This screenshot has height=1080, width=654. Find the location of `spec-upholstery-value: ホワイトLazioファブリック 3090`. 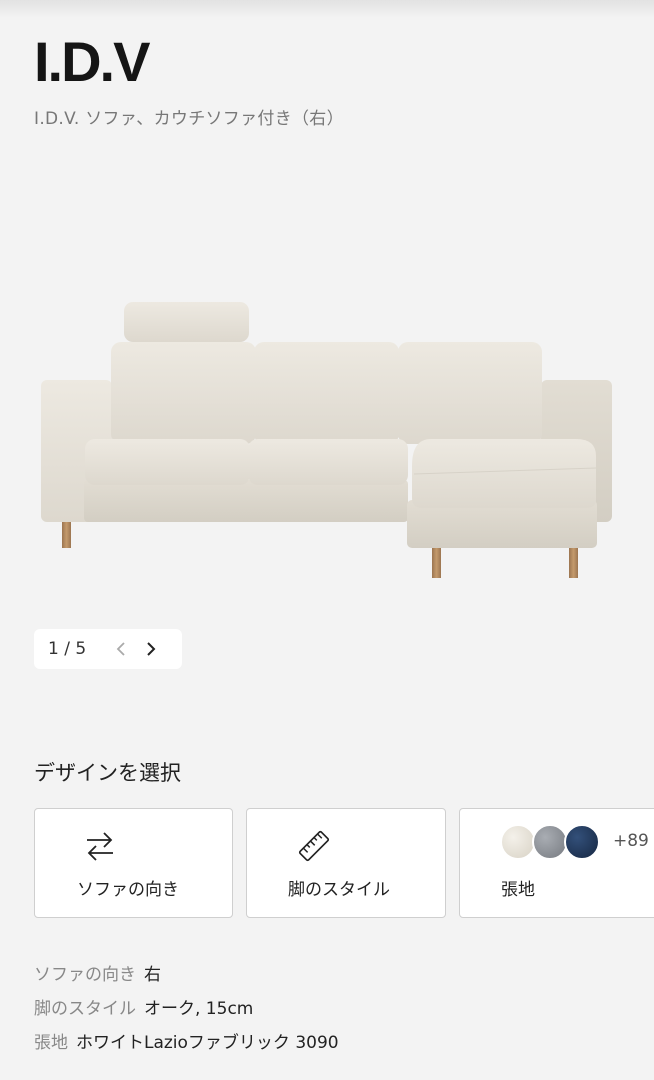

spec-upholstery-value: ホワイトLazioファブリック 3090 is located at coordinates (207, 1043).